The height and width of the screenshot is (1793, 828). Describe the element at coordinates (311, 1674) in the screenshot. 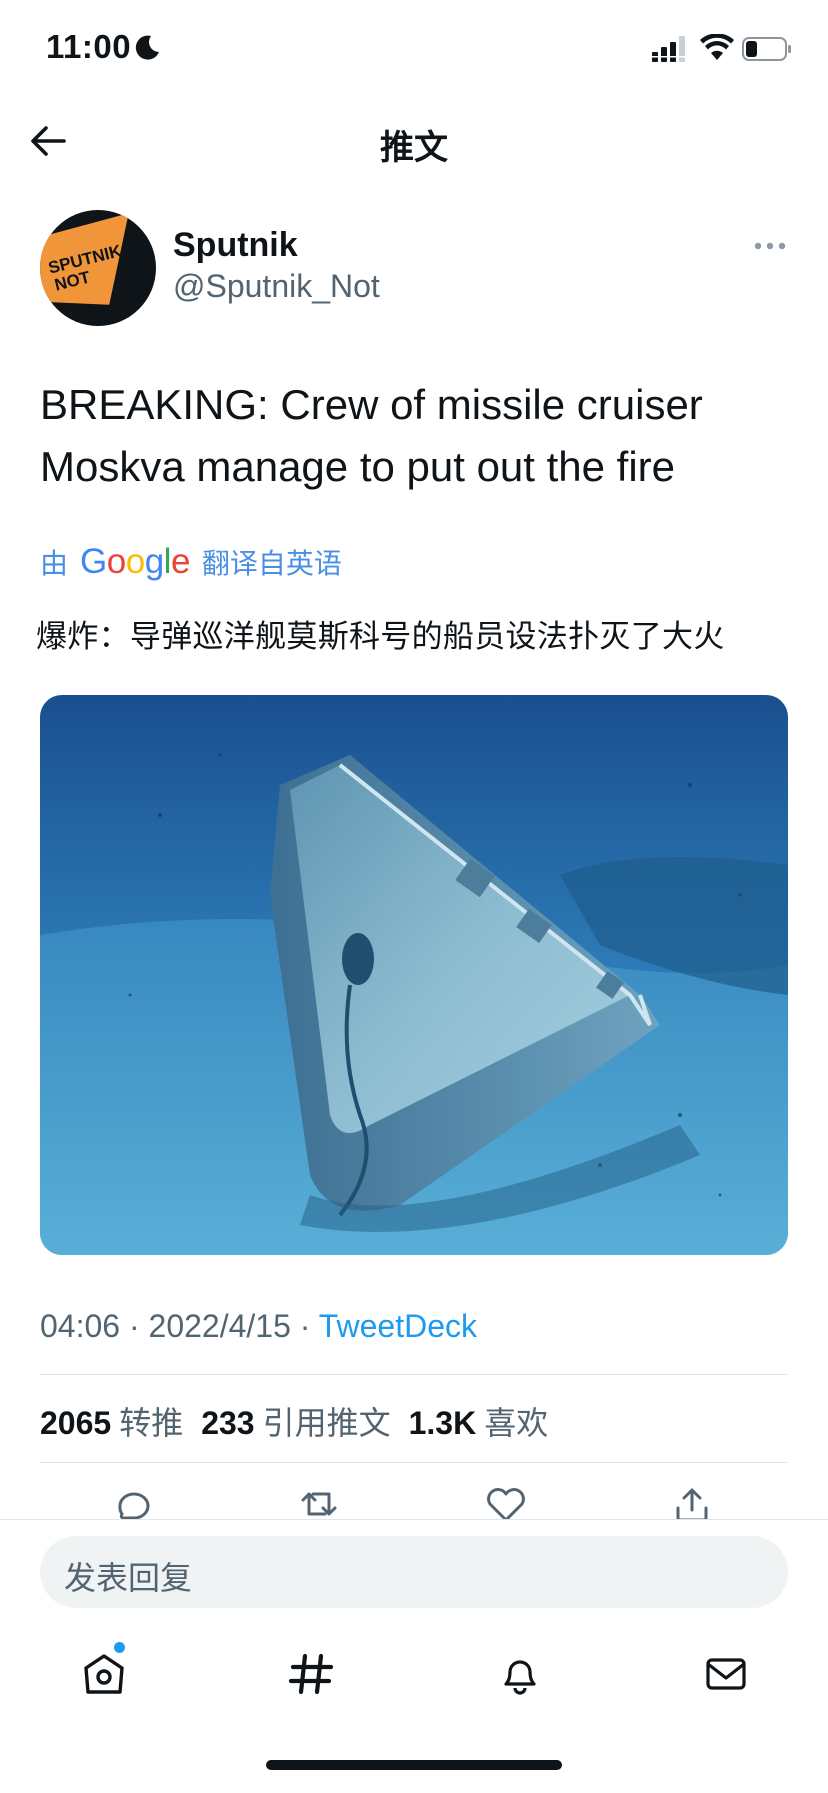

I see `explore-hashtag-icon` at that location.